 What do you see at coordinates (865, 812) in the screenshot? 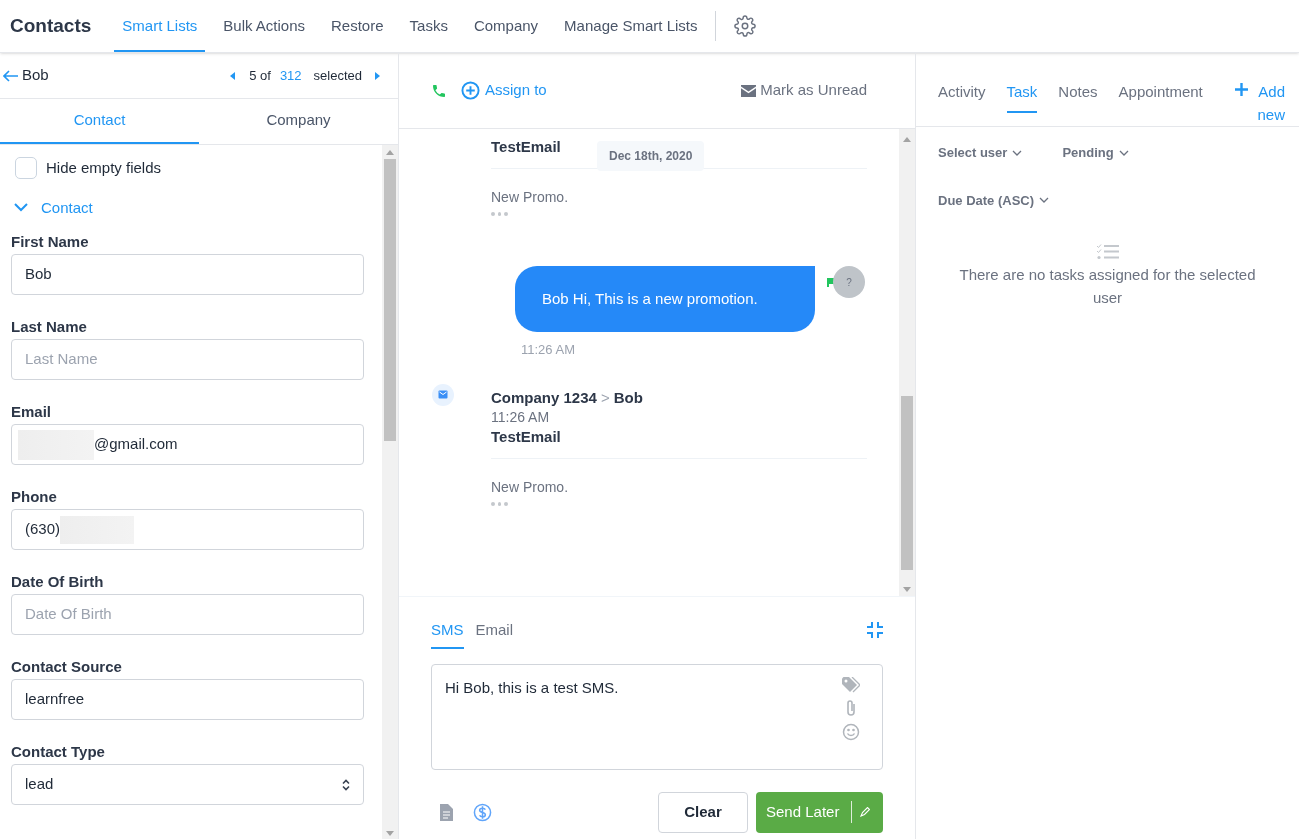
I see `pencil-icon` at bounding box center [865, 812].